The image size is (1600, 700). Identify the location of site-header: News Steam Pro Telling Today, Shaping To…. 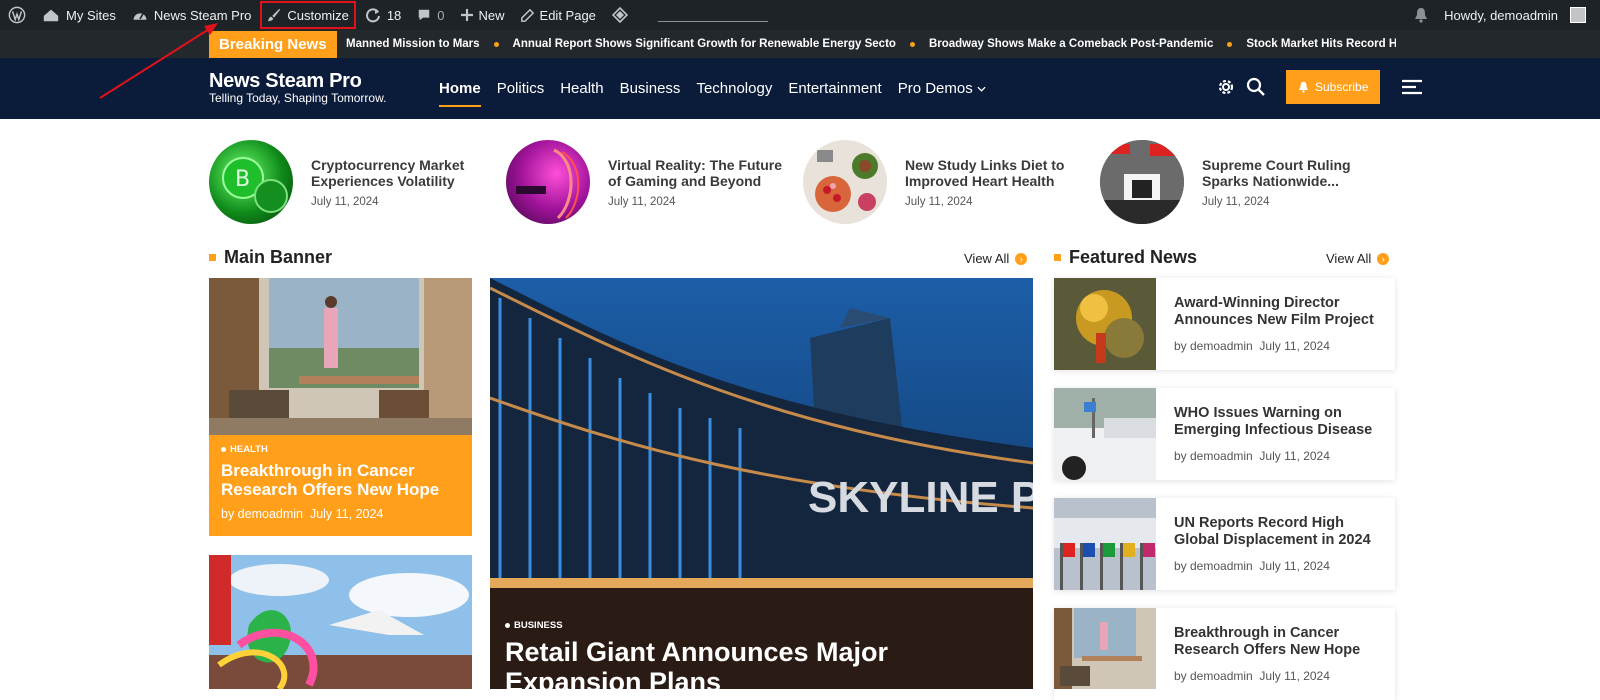
(800, 88).